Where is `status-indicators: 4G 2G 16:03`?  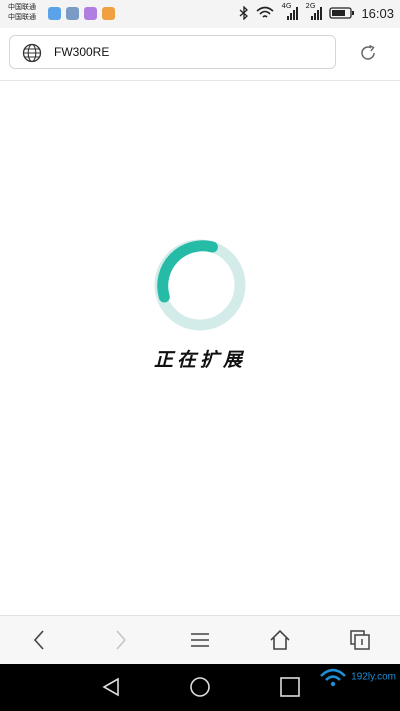 status-indicators: 4G 2G 16:03 is located at coordinates (316, 11).